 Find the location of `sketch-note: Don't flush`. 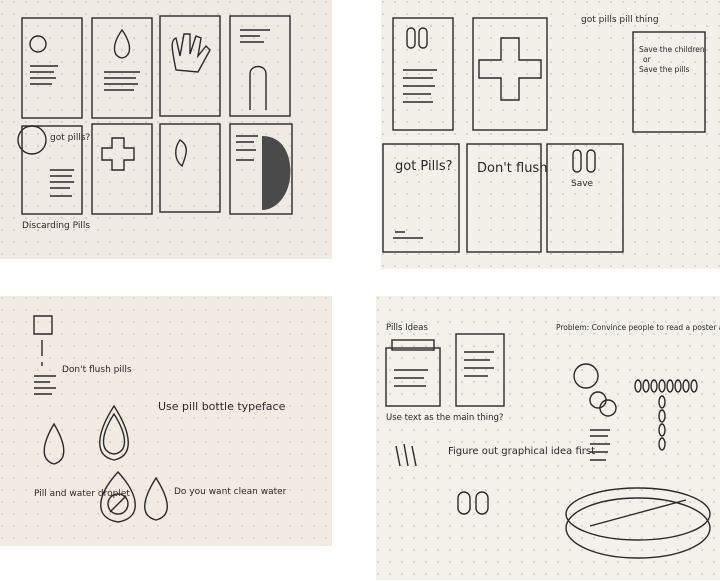

sketch-note: Don't flush is located at coordinates (512, 168).